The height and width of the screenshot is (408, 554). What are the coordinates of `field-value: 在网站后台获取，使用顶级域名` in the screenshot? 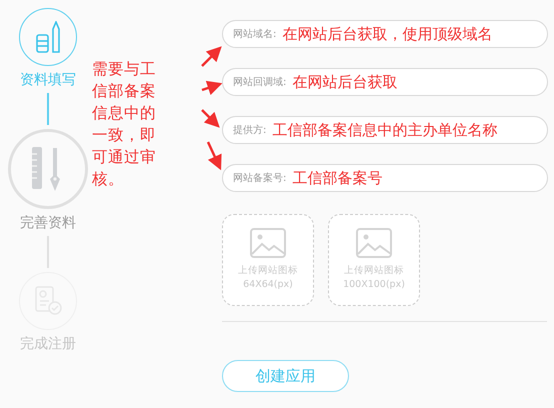 It's located at (387, 34).